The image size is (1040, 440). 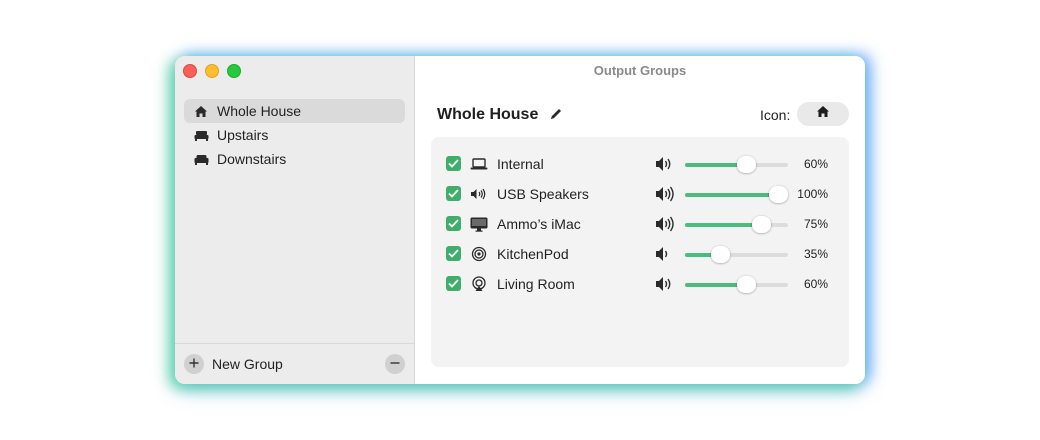 I want to click on sofa-icon, so click(x=201, y=159).